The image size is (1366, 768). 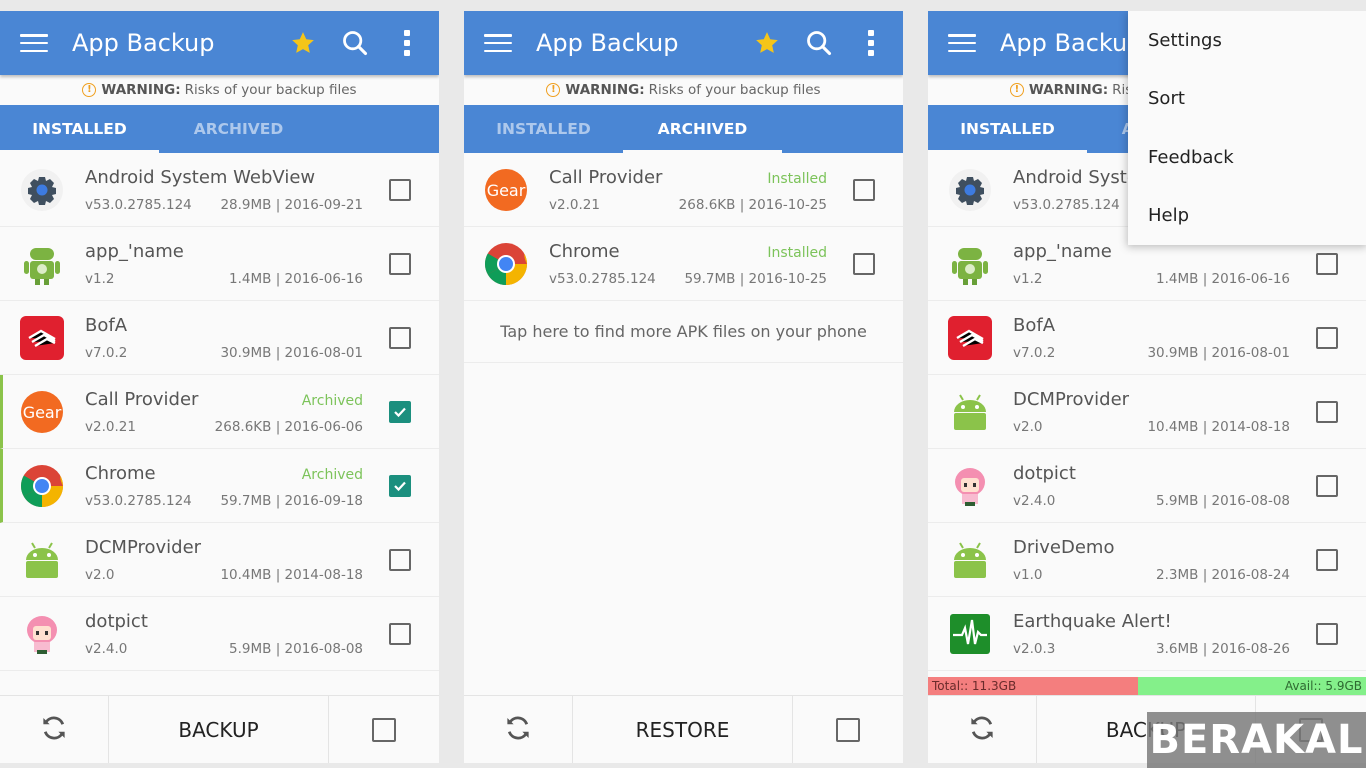 What do you see at coordinates (506, 190) in the screenshot?
I see `svg-text: Gear` at bounding box center [506, 190].